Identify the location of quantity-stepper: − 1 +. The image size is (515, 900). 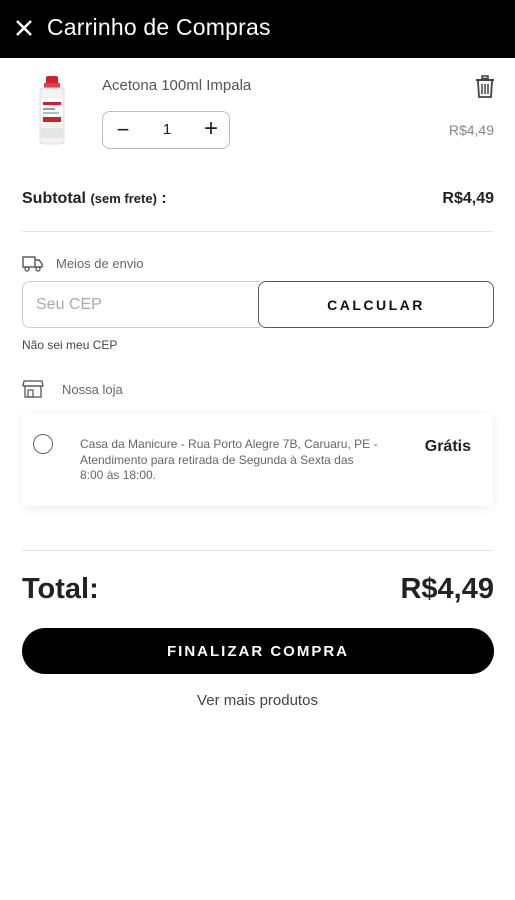
(166, 130).